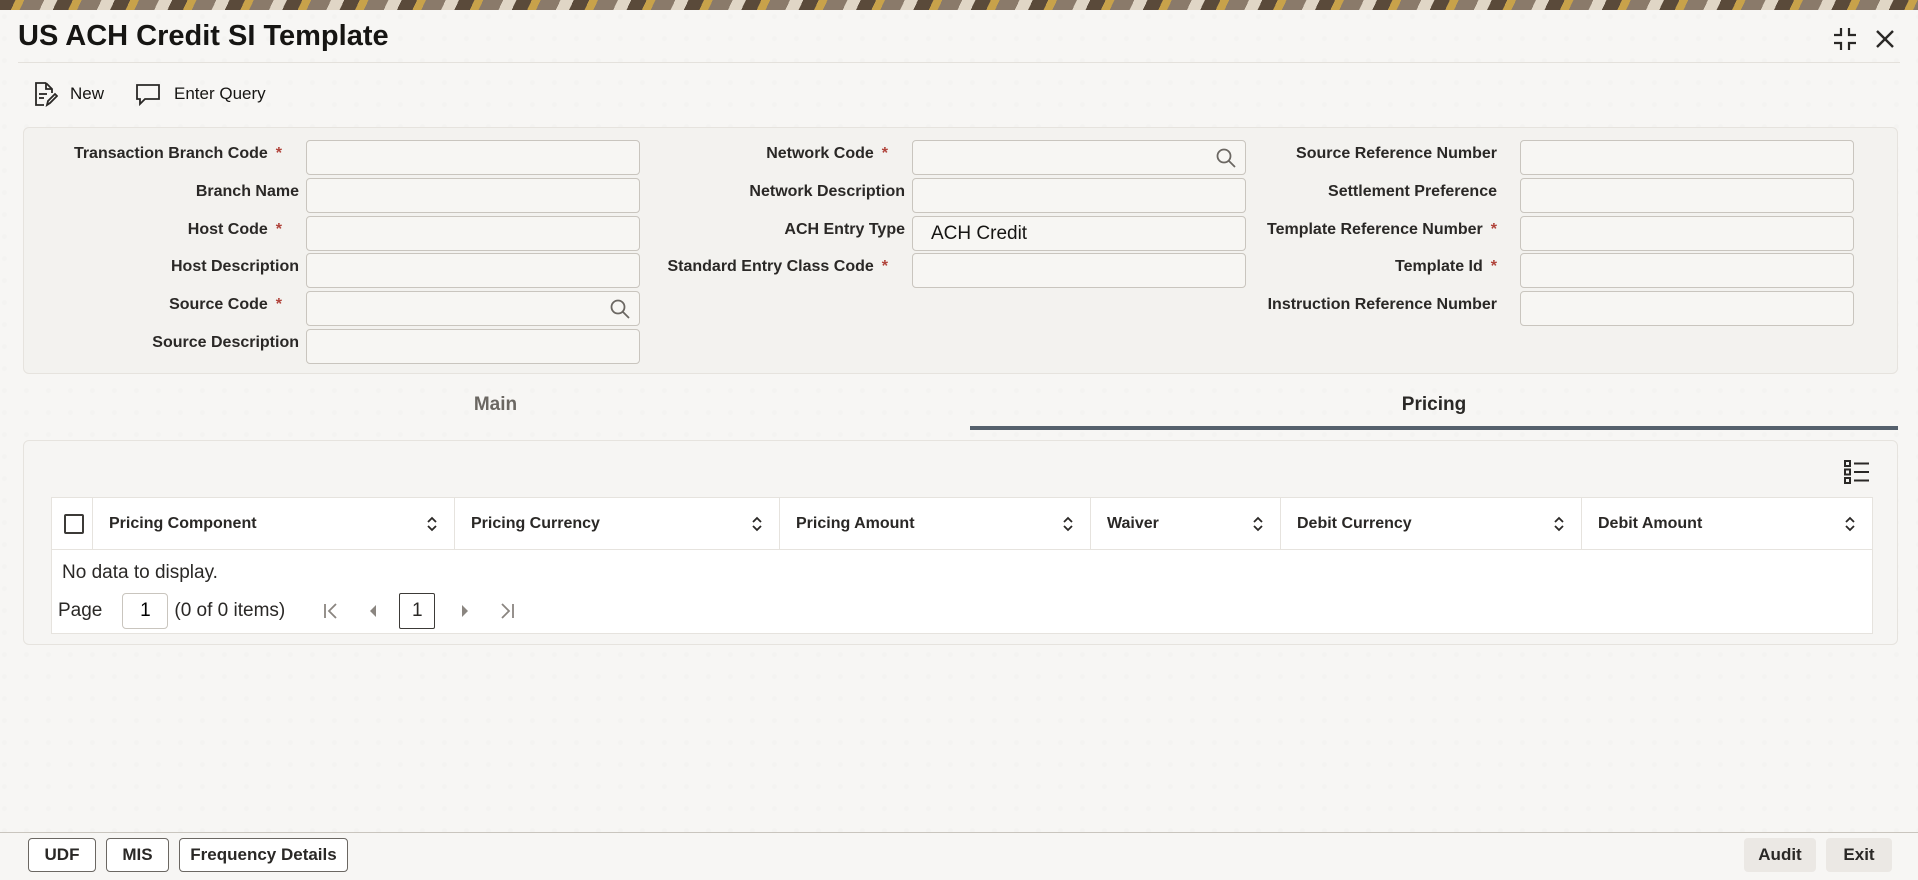 The image size is (1918, 880). What do you see at coordinates (620, 309) in the screenshot?
I see `source-code-search-icon` at bounding box center [620, 309].